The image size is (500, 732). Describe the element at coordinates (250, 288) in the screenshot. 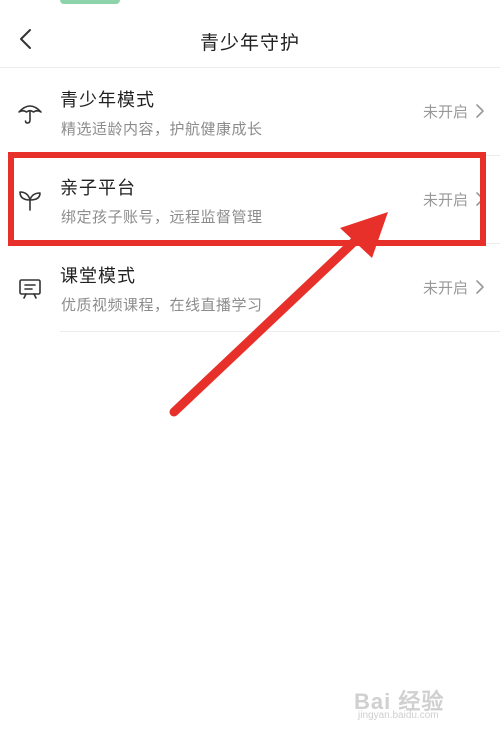

I see `row-classroom-mode: 课堂模式 优质视频课程，在线直播学习 未开启` at that location.